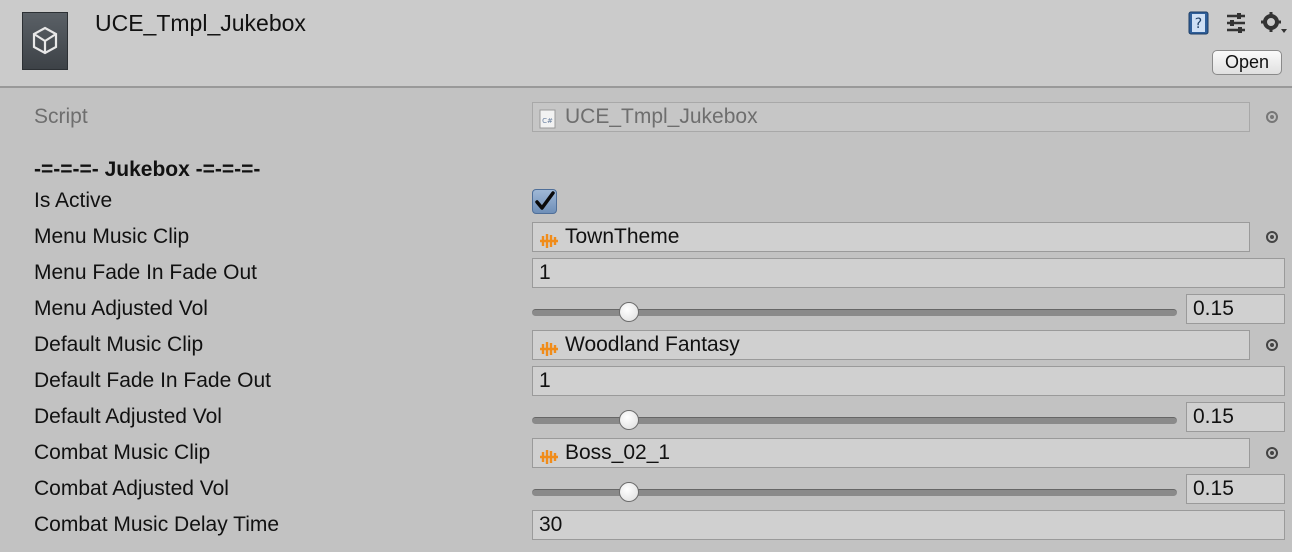  I want to click on svg-text: C#, so click(547, 121).